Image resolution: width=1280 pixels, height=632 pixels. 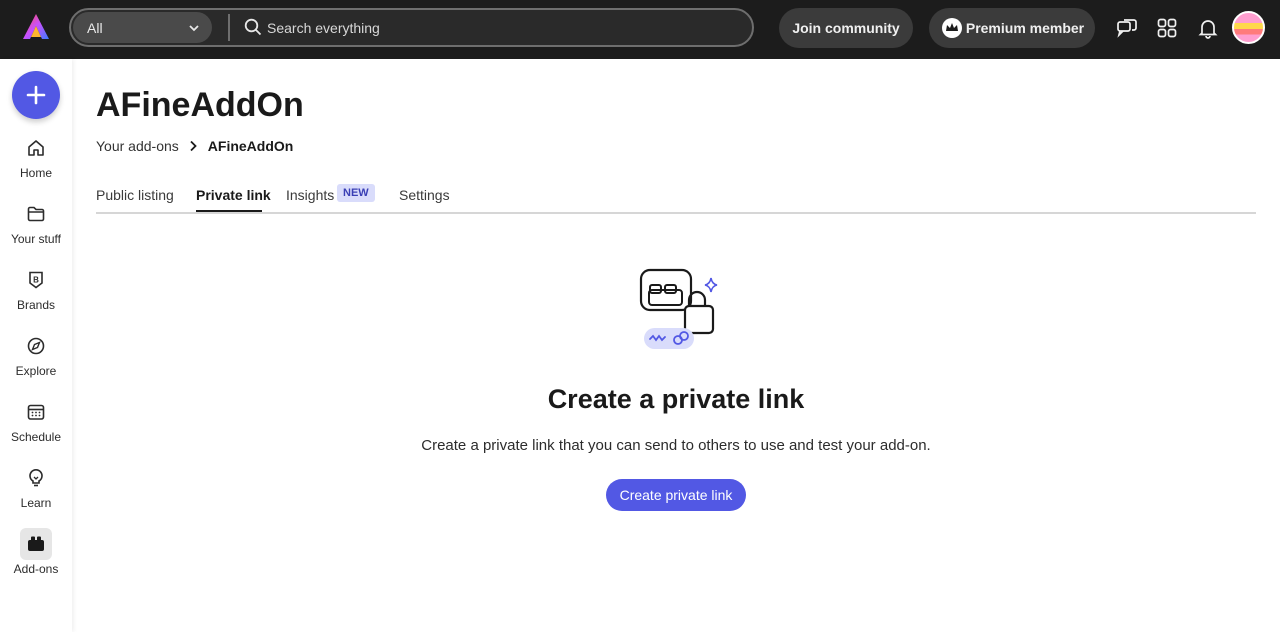 What do you see at coordinates (36, 478) in the screenshot?
I see `lightbulb-icon` at bounding box center [36, 478].